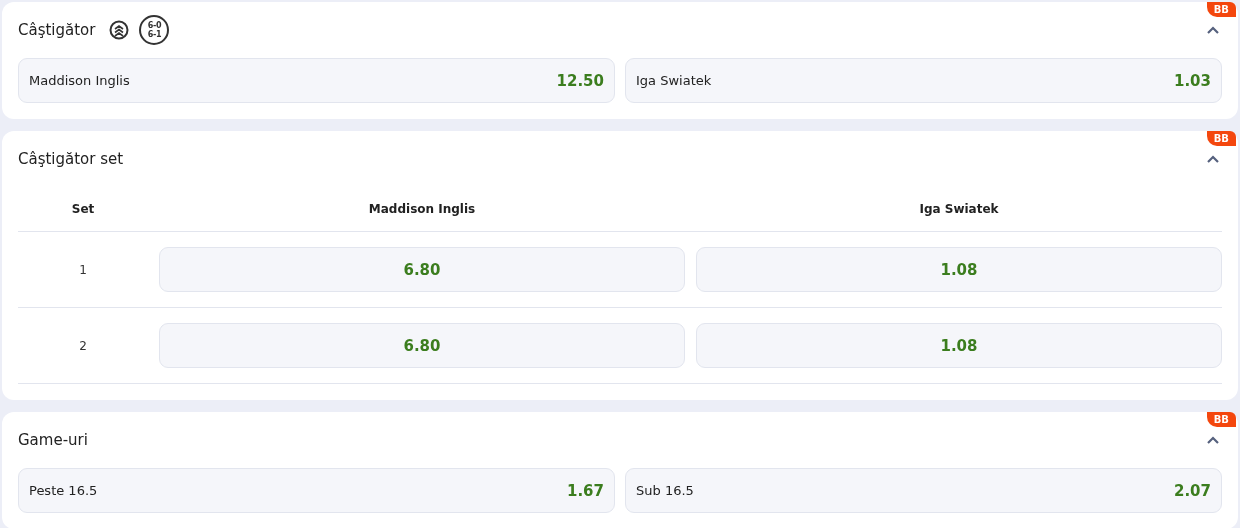 This screenshot has width=1240, height=528. Describe the element at coordinates (119, 30) in the screenshot. I see `boost-icon` at that location.